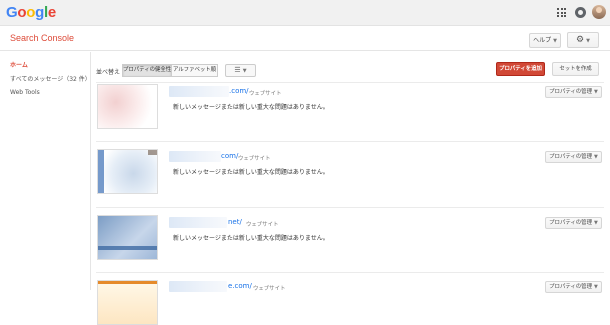 This screenshot has height=325, width=610. I want to click on property-url: com/, so click(229, 156).